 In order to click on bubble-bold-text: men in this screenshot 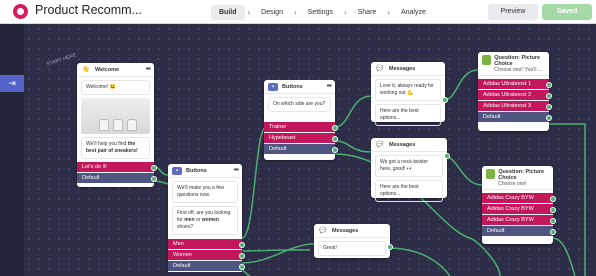, I will do `click(189, 220)`.